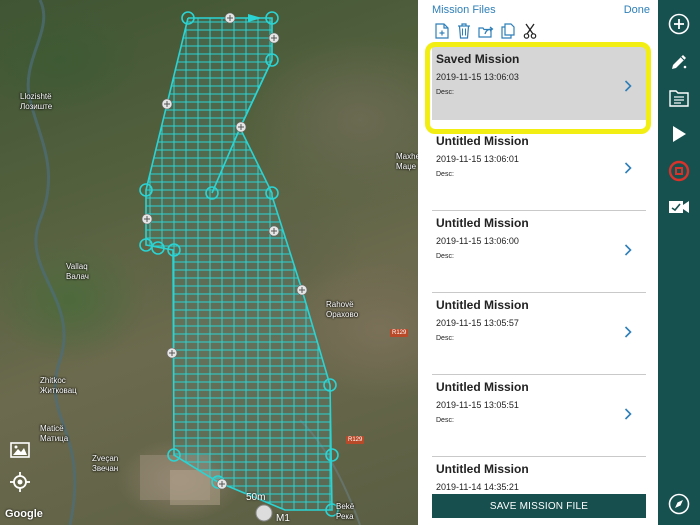 The width and height of the screenshot is (700, 525). What do you see at coordinates (477, 77) in the screenshot?
I see `mission-date: 2019-11-15 13:06:03` at bounding box center [477, 77].